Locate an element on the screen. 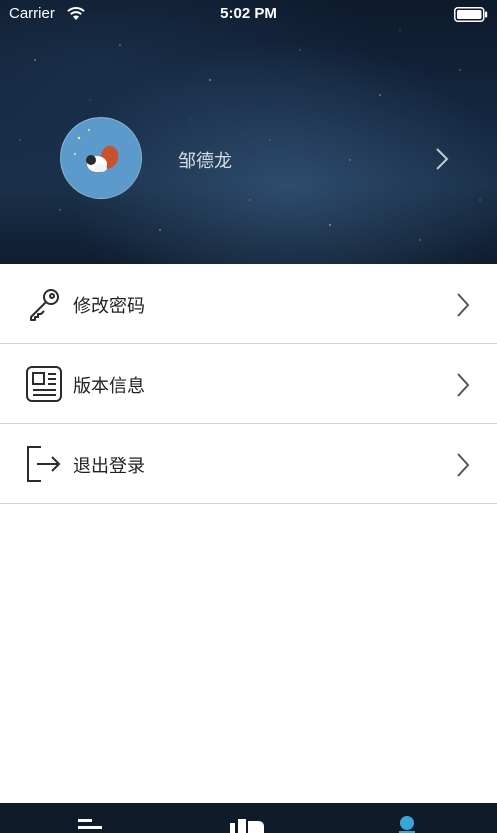  list-icon is located at coordinates (91, 825).